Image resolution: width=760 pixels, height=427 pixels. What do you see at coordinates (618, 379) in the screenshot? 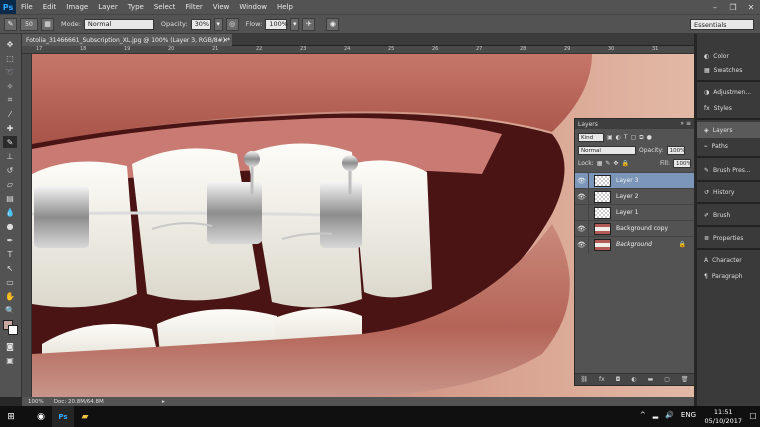
I see `add-mask-icon: ◘` at bounding box center [618, 379].